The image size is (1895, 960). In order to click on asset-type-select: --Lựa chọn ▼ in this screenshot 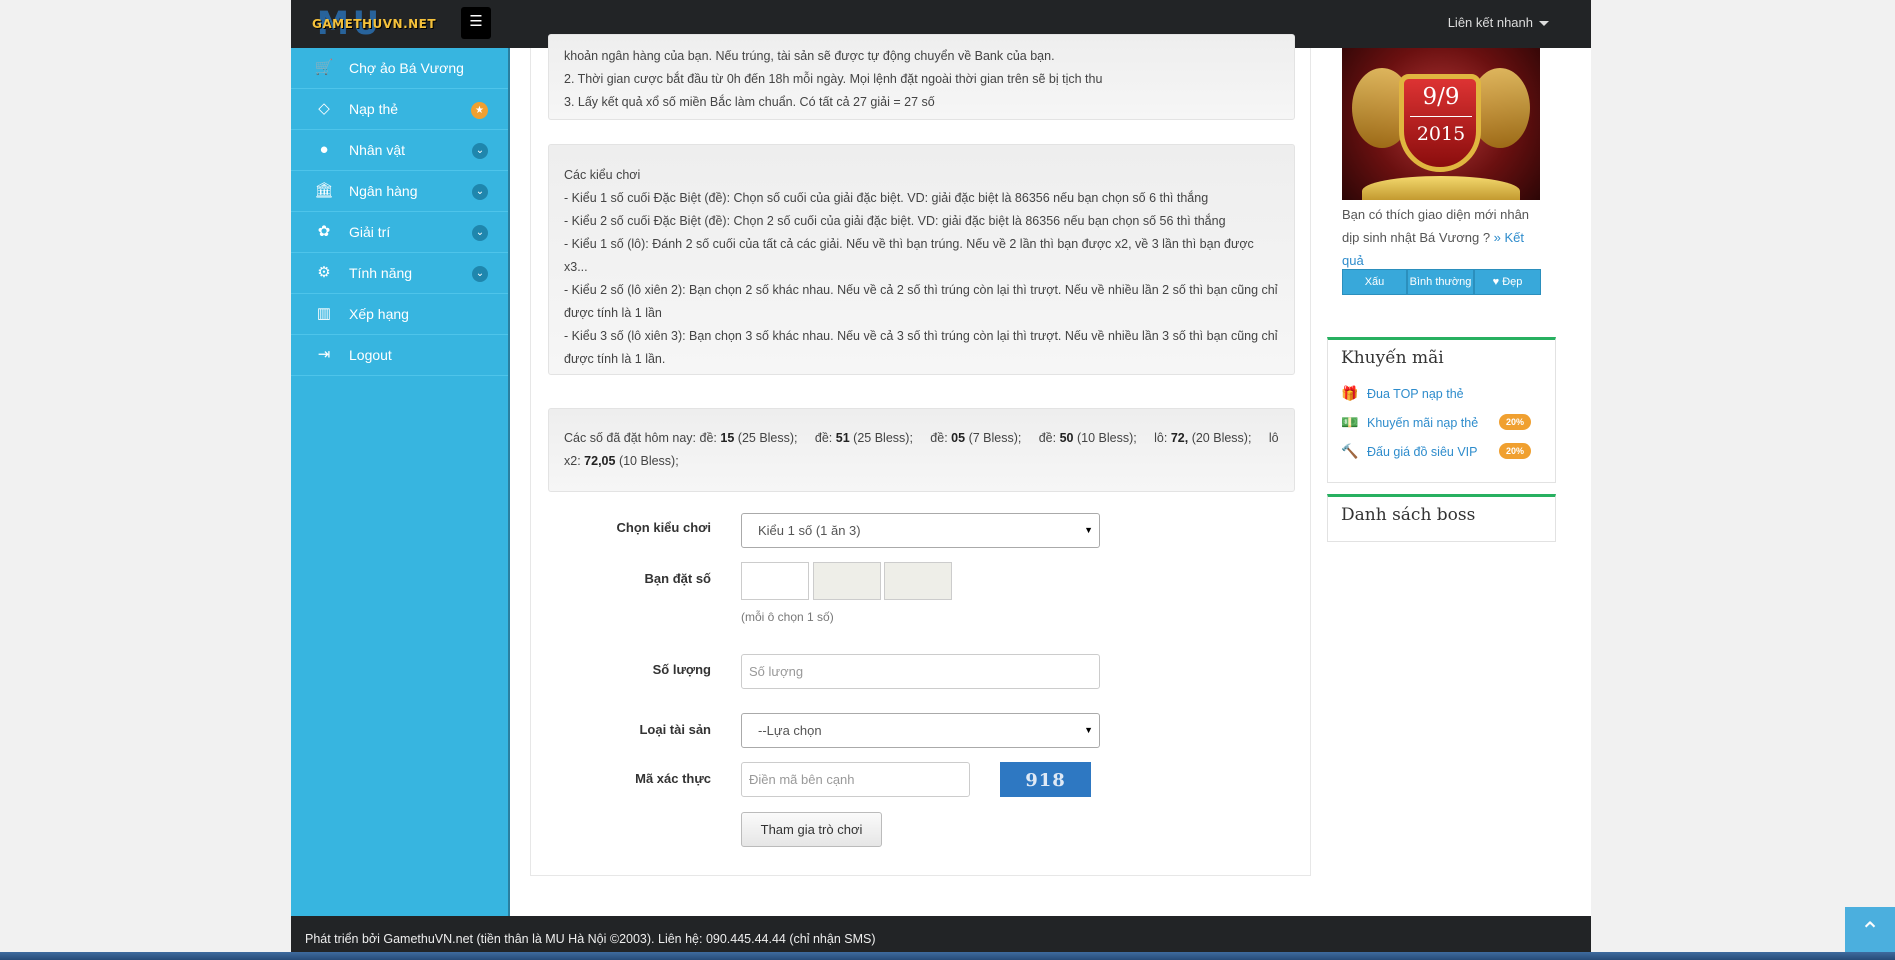, I will do `click(920, 730)`.